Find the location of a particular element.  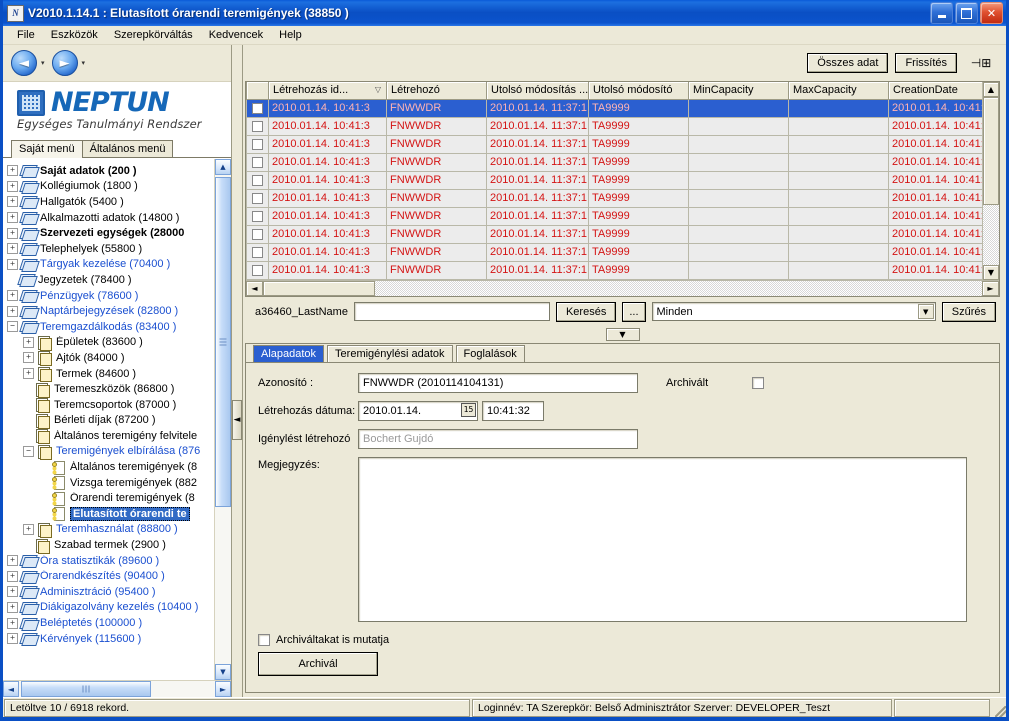

back-dropdown-caret-icon: ▾ is located at coordinates (44, 63).